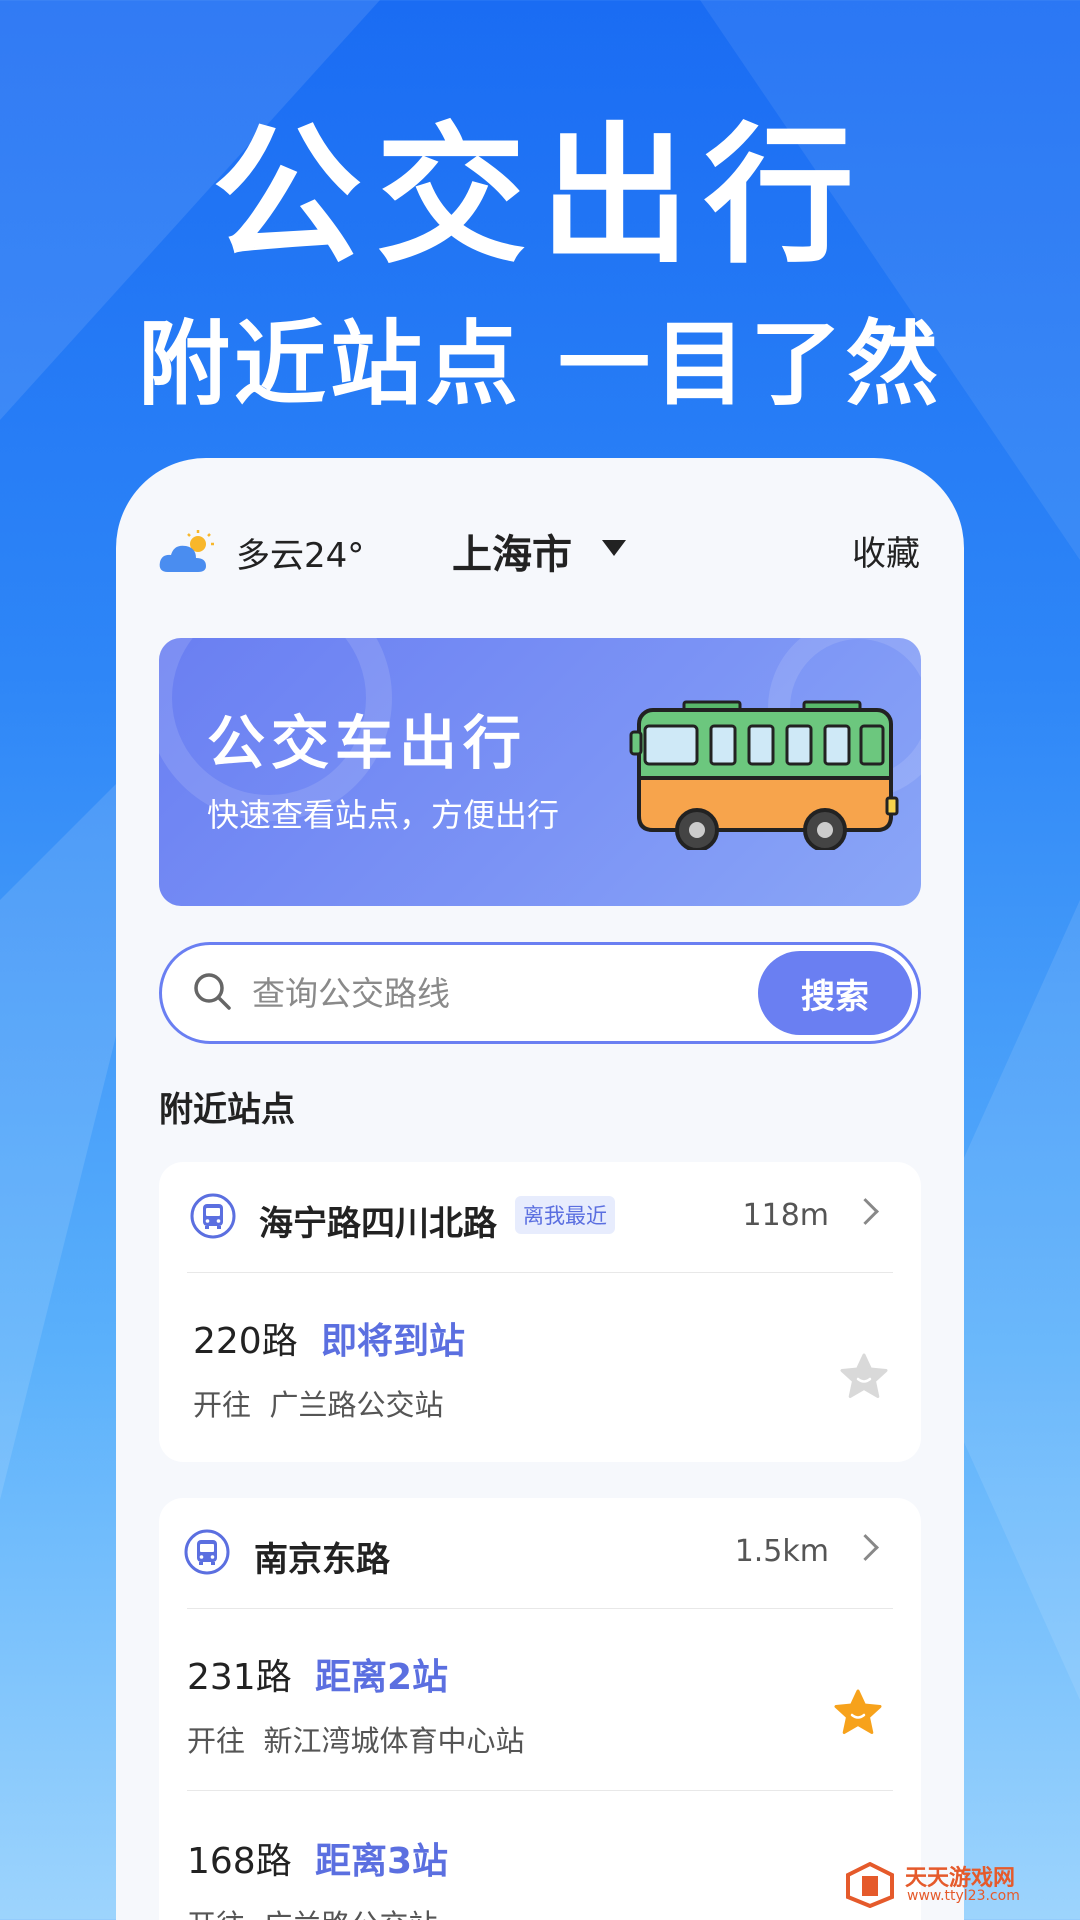  What do you see at coordinates (239, 1861) in the screenshot?
I see `route-number: 168路` at bounding box center [239, 1861].